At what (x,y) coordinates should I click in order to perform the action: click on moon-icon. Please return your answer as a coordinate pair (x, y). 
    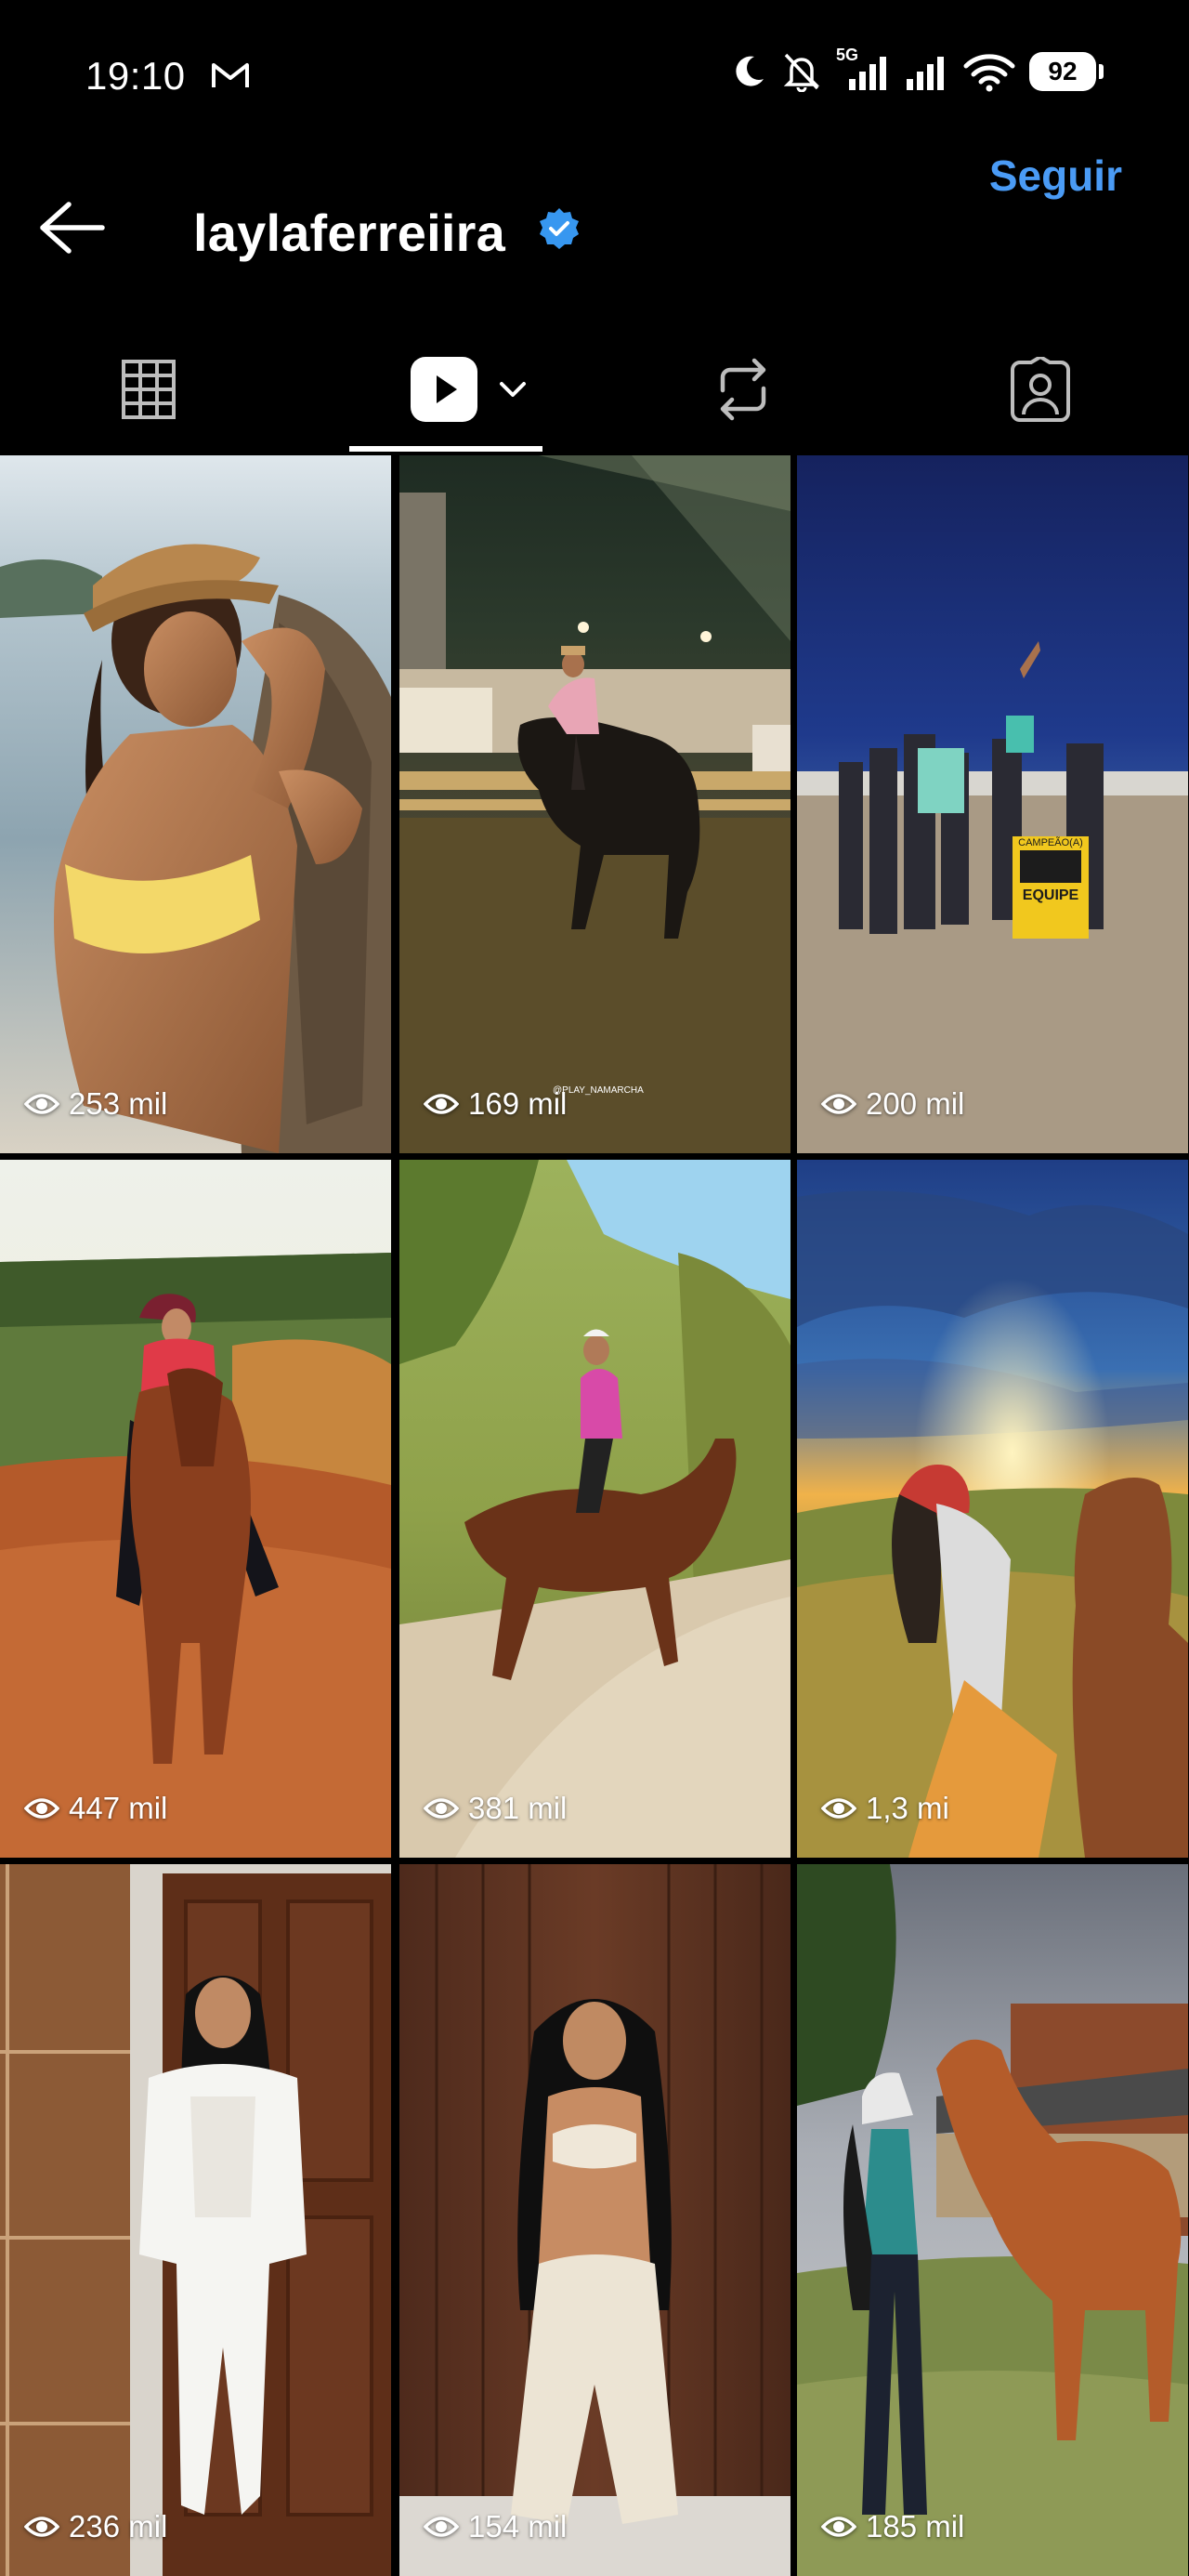
    Looking at the image, I should click on (750, 71).